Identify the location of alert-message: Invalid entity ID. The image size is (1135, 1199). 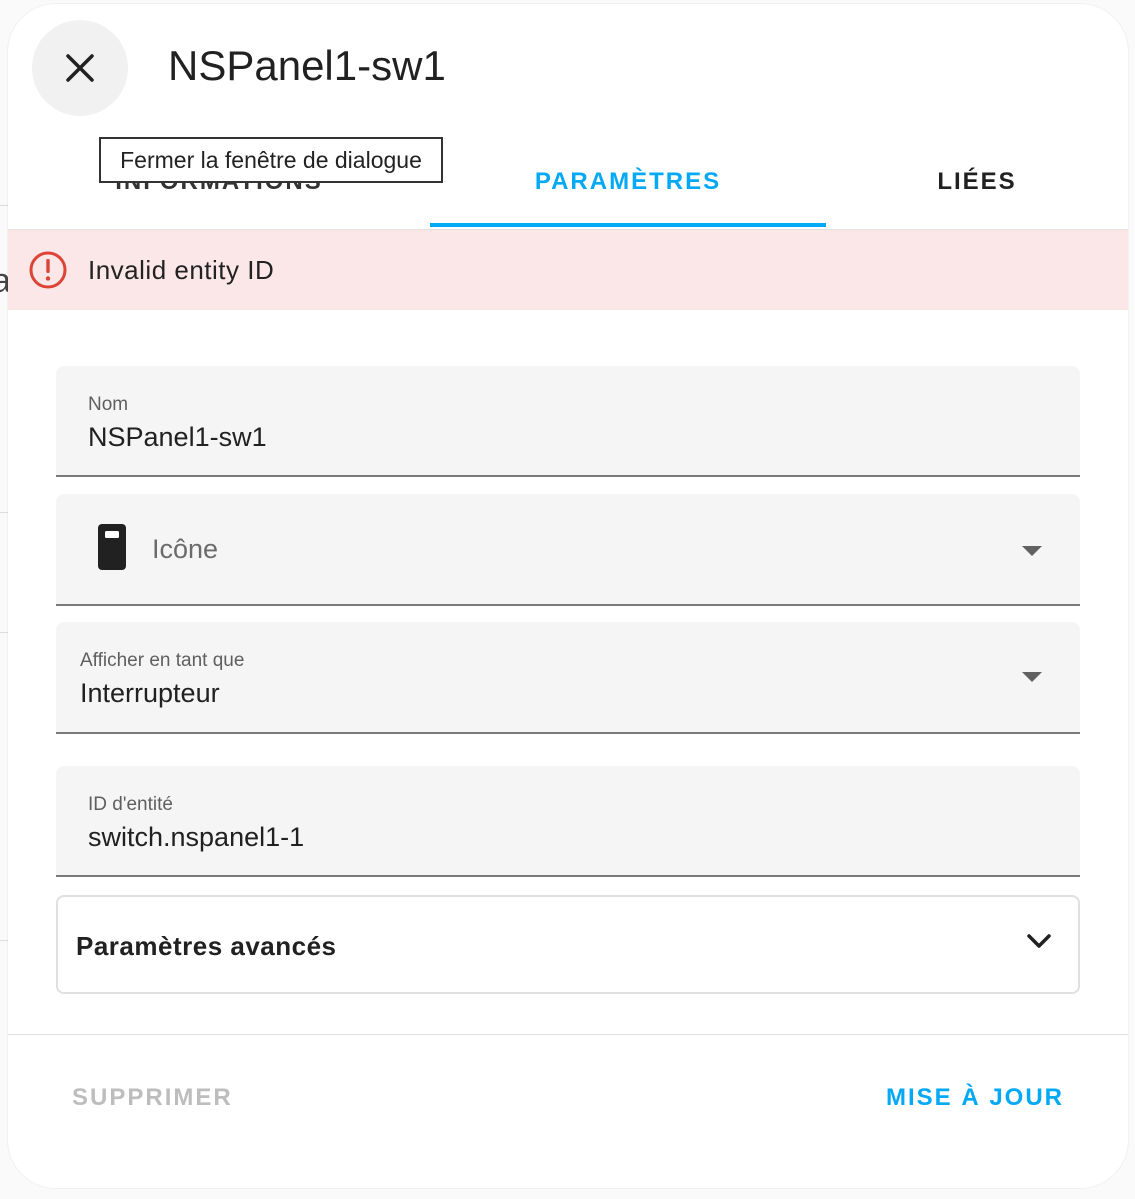
(181, 269).